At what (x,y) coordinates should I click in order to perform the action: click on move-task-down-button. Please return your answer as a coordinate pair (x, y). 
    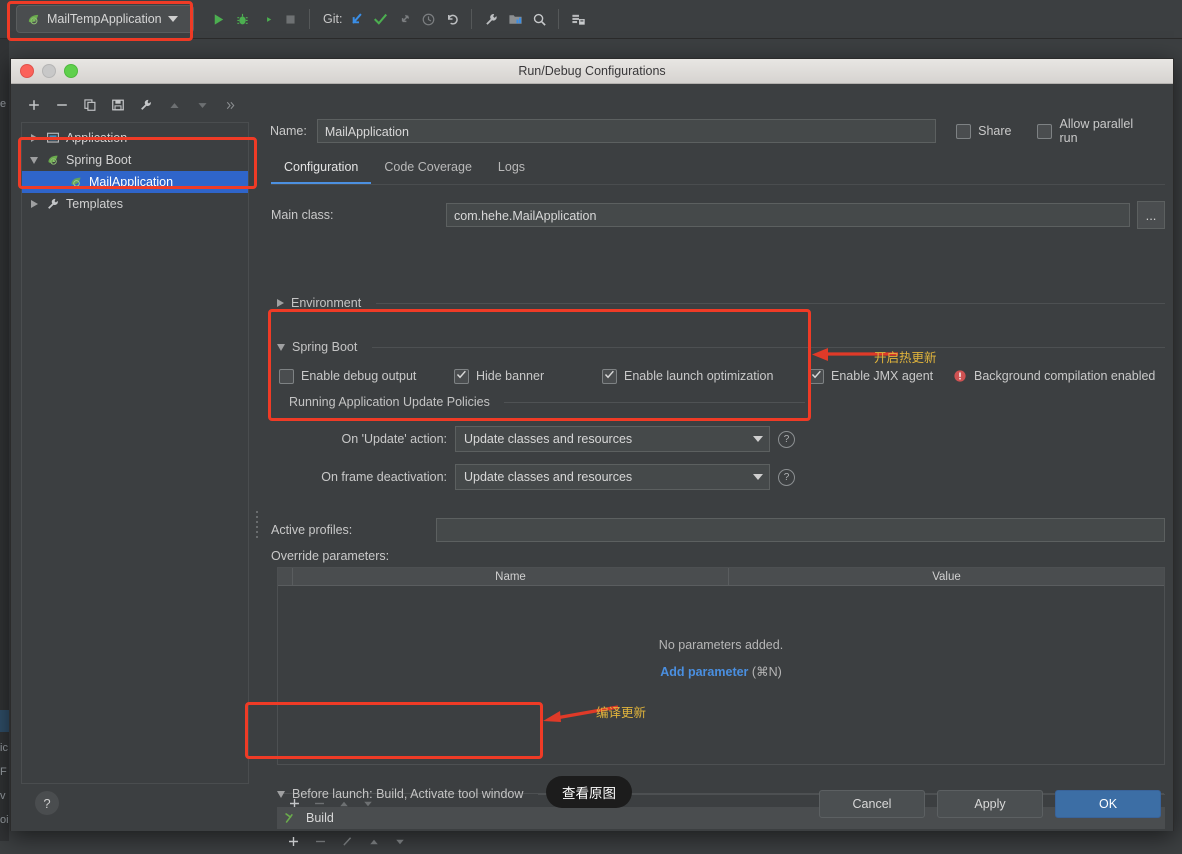
    Looking at the image, I should click on (400, 843).